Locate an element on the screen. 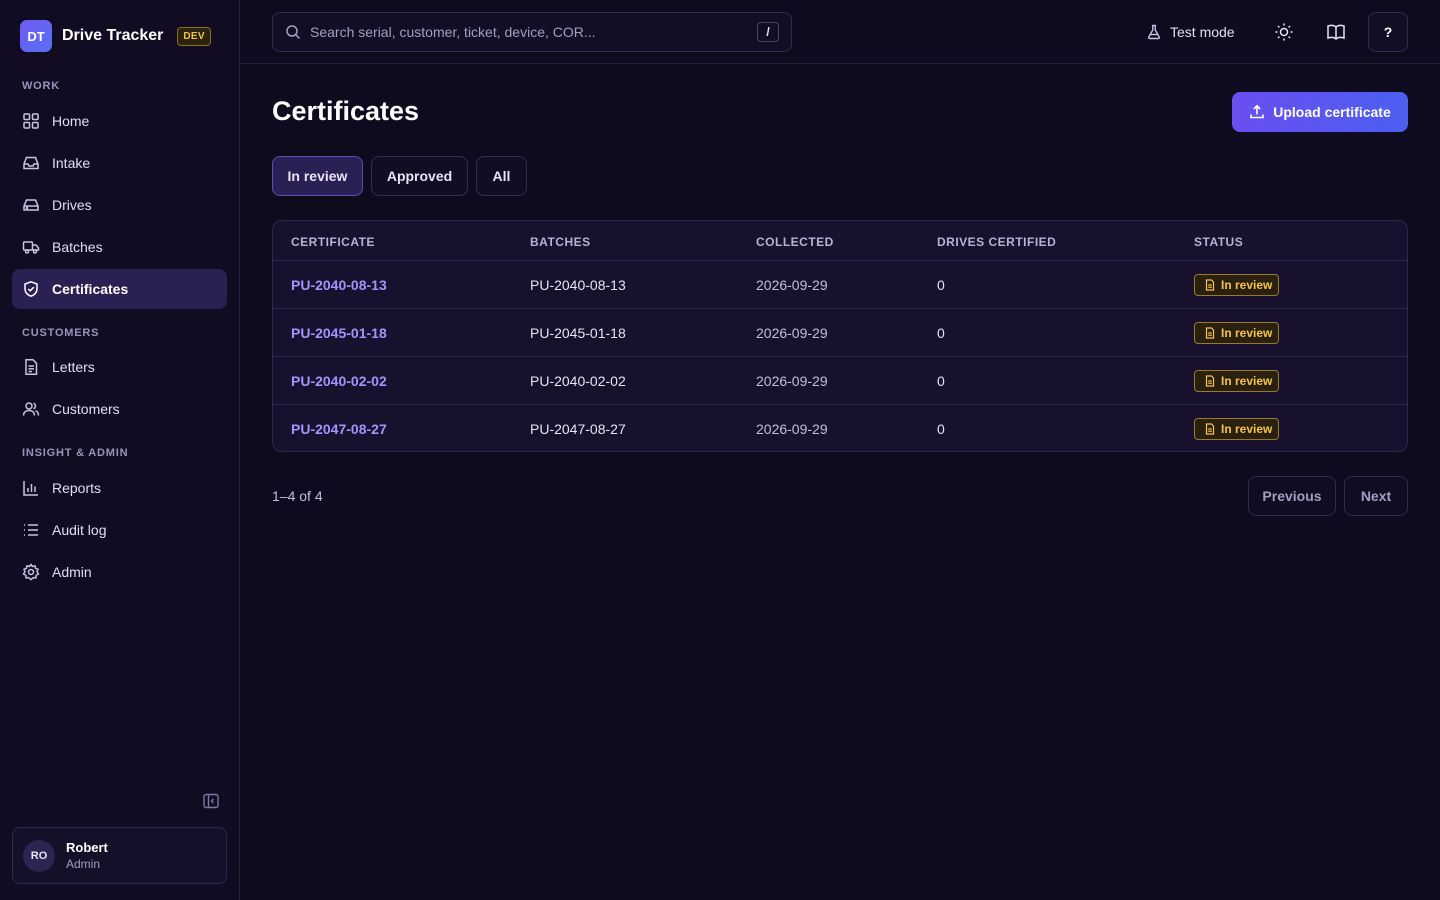 This screenshot has width=1440, height=900. sidebar-item-batches: Batches is located at coordinates (119, 247).